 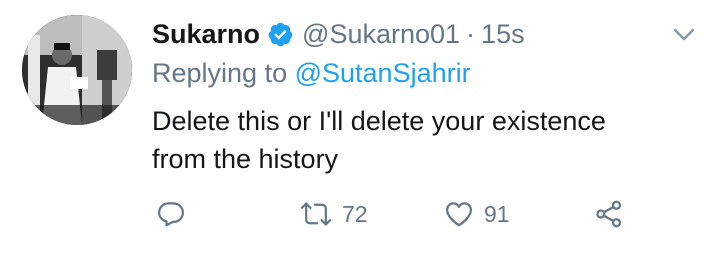 I want to click on avatar, so click(x=77, y=70).